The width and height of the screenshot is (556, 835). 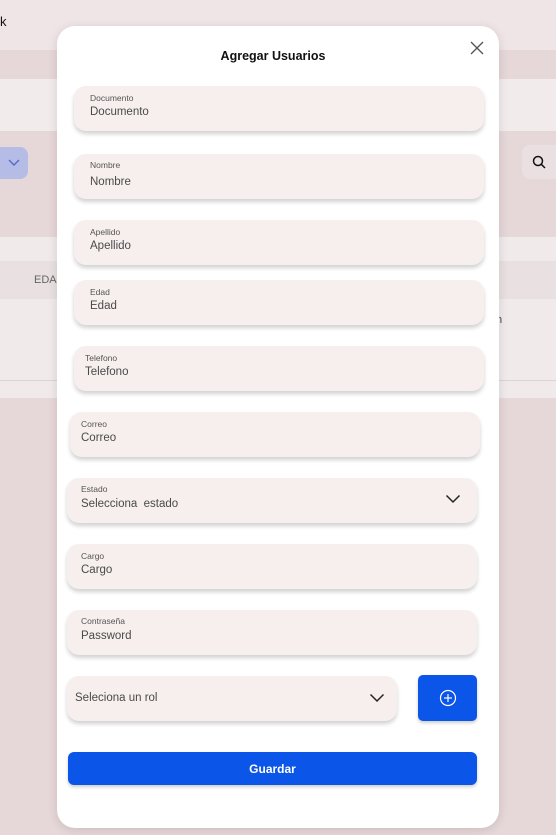 What do you see at coordinates (103, 621) in the screenshot?
I see `password-label: Contraseña` at bounding box center [103, 621].